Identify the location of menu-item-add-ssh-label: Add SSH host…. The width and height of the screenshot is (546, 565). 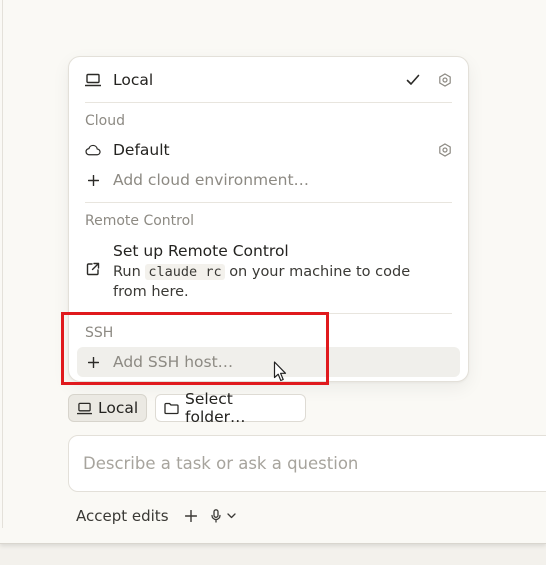
(173, 362).